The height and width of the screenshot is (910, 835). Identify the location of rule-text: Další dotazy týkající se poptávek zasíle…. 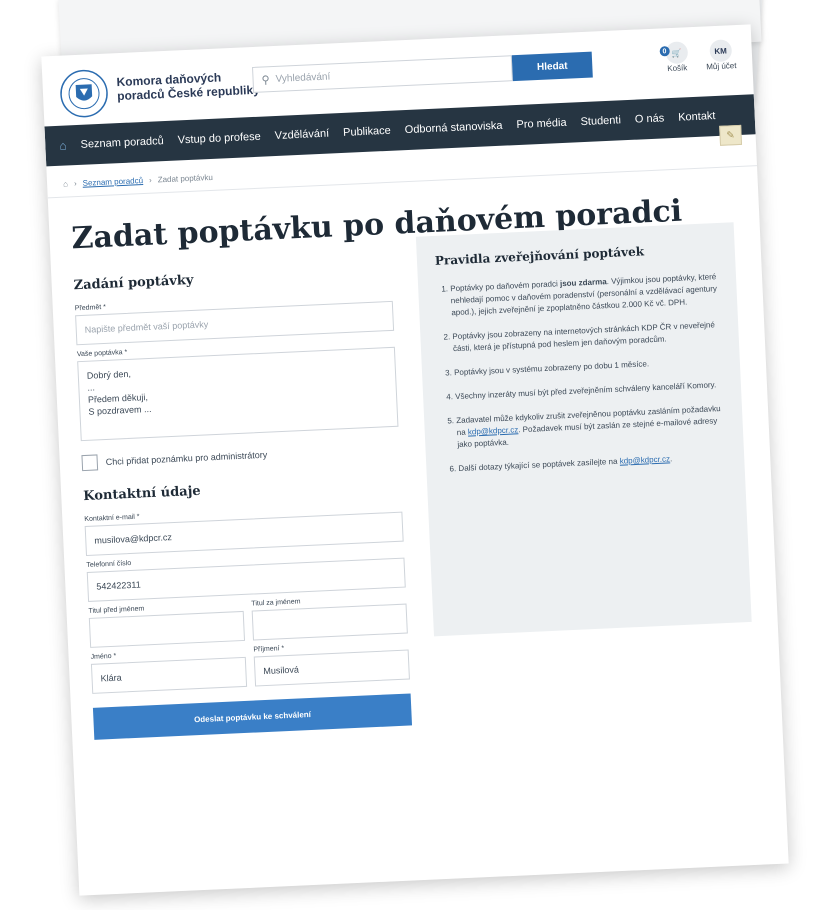
(538, 465).